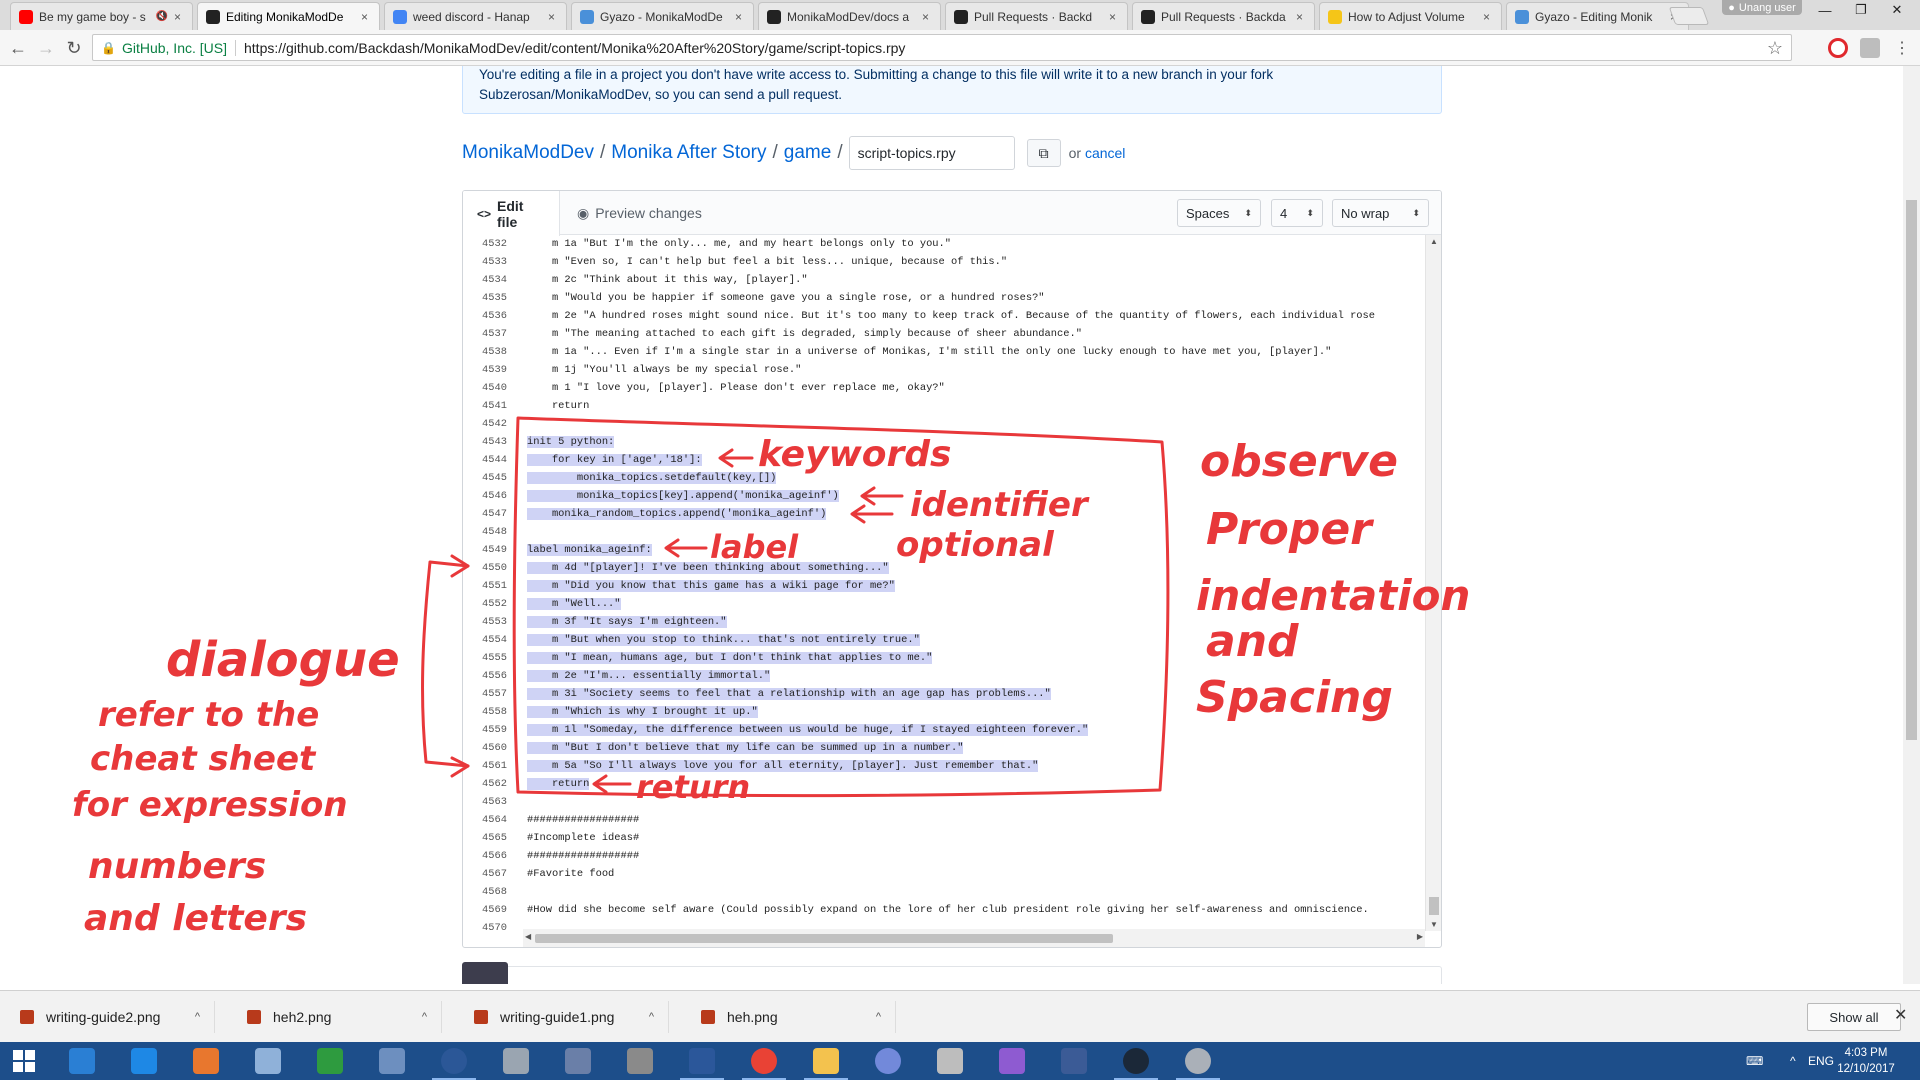 Image resolution: width=1920 pixels, height=1080 pixels. Describe the element at coordinates (24, 1061) in the screenshot. I see `start-button` at that location.